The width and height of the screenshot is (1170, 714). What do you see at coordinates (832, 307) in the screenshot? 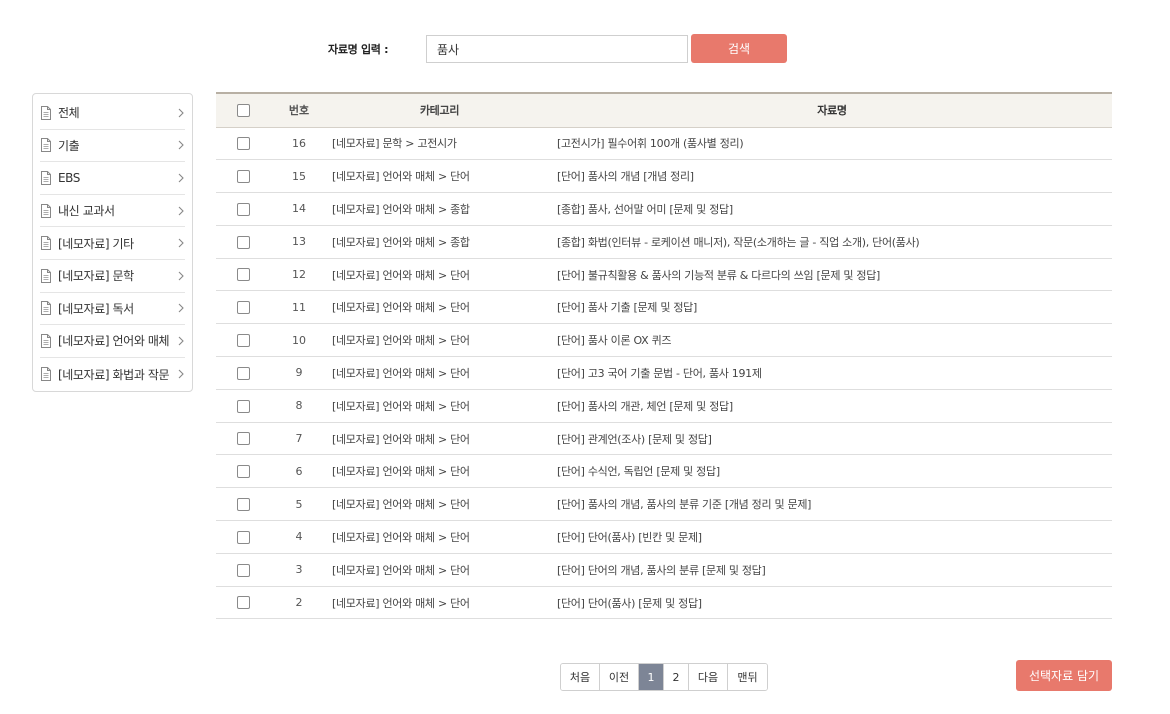
I see `row-title: [단어] 품사 기출 [문제 및 정답]` at bounding box center [832, 307].